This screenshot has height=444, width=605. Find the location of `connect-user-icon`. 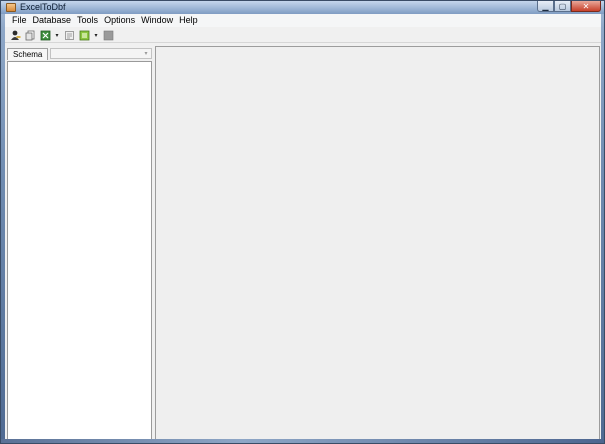

connect-user-icon is located at coordinates (15, 35).